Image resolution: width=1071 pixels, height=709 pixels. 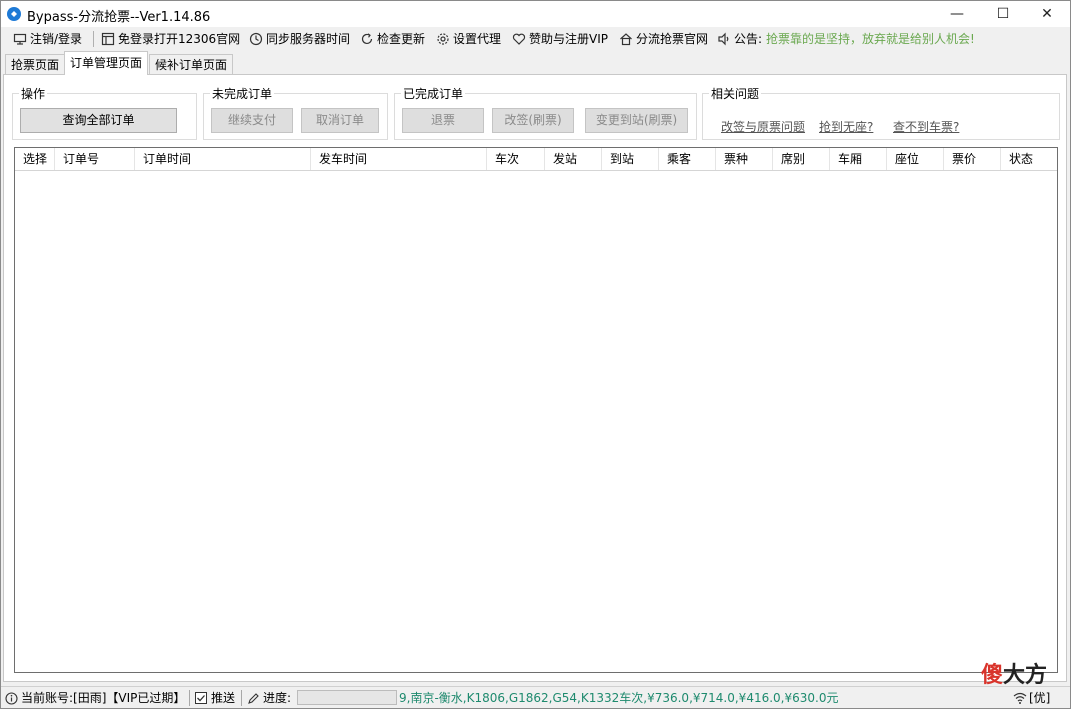 What do you see at coordinates (14, 14) in the screenshot?
I see `app-logo-icon` at bounding box center [14, 14].